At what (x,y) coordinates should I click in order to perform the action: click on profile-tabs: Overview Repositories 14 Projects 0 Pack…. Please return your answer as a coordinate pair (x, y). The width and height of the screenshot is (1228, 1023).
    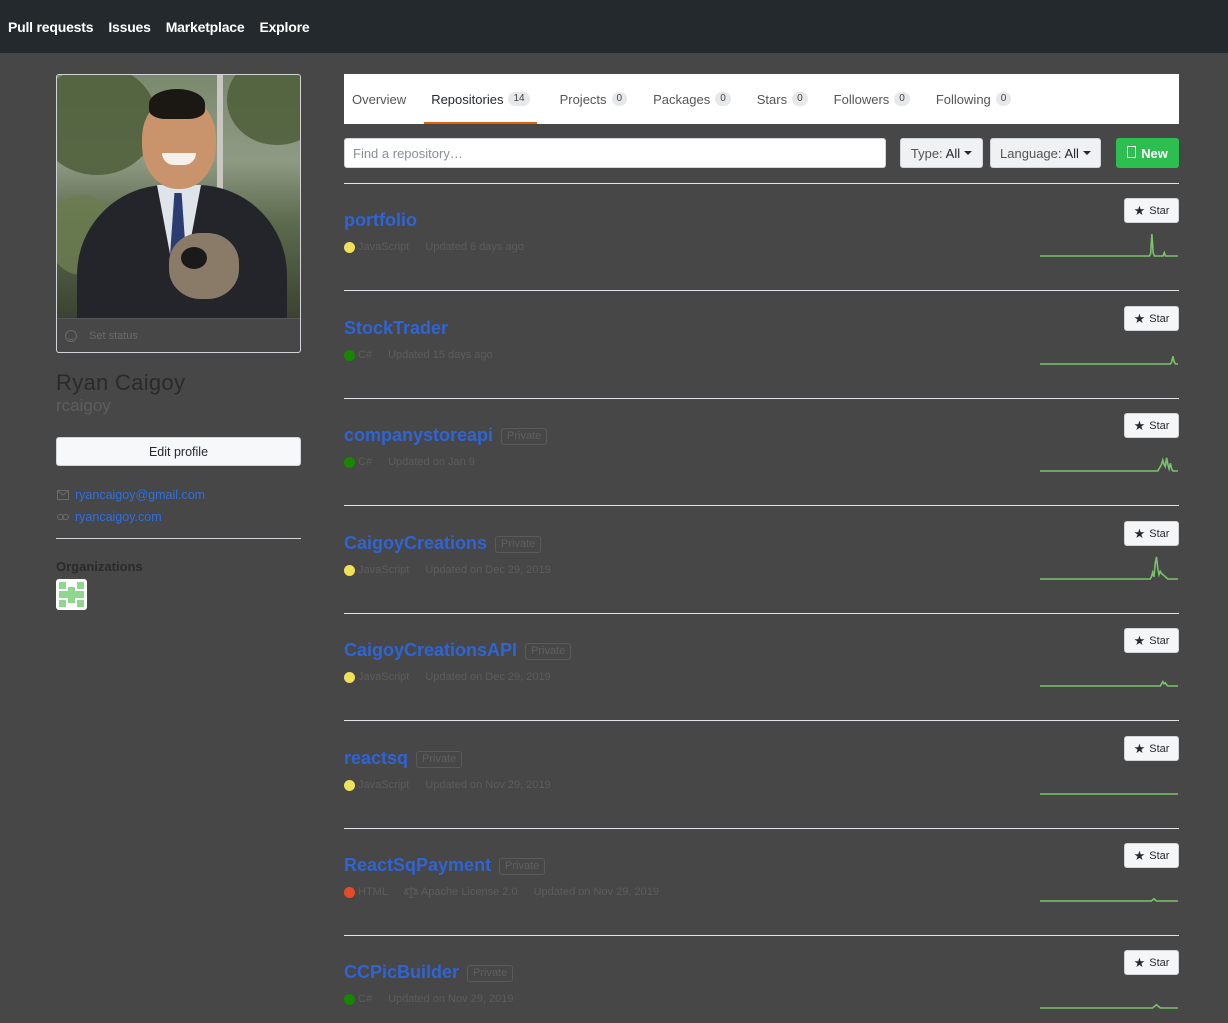
    Looking at the image, I should click on (761, 99).